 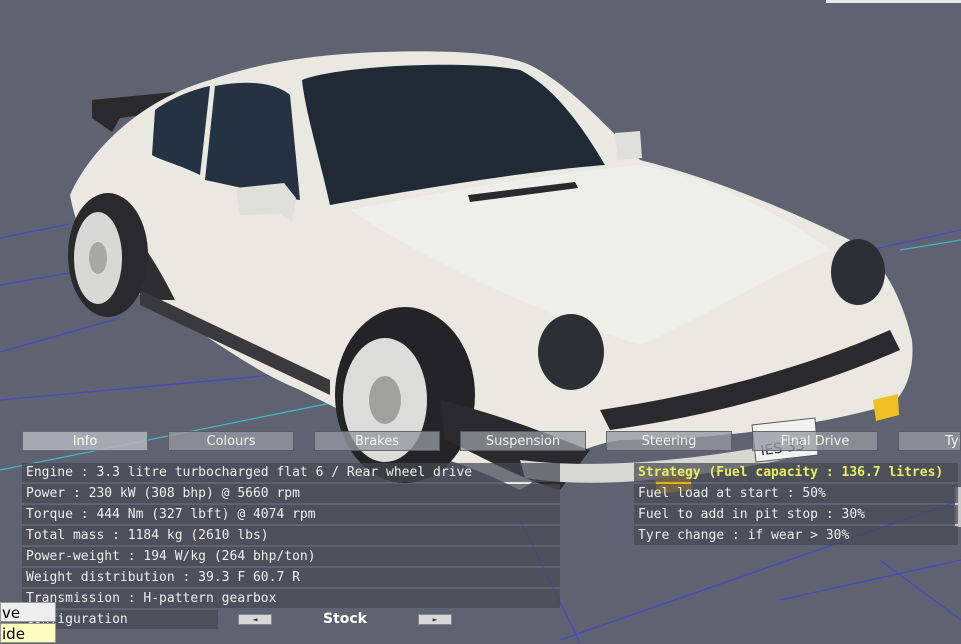 I want to click on tab-colours: Colours, so click(x=231, y=441).